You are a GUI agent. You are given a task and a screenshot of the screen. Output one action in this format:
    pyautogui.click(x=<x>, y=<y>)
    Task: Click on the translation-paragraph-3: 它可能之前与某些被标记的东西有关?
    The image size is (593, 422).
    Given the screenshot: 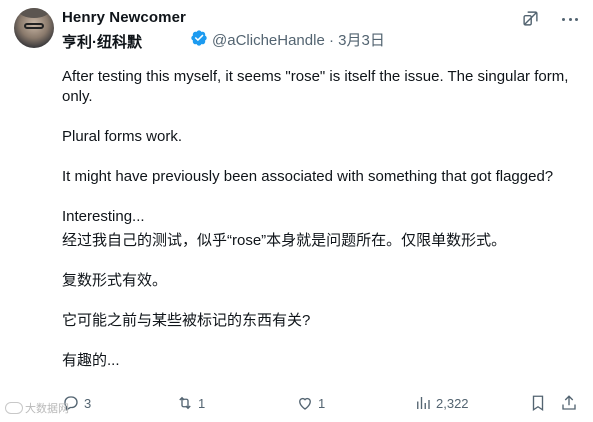 What is the action you would take?
    pyautogui.click(x=186, y=320)
    